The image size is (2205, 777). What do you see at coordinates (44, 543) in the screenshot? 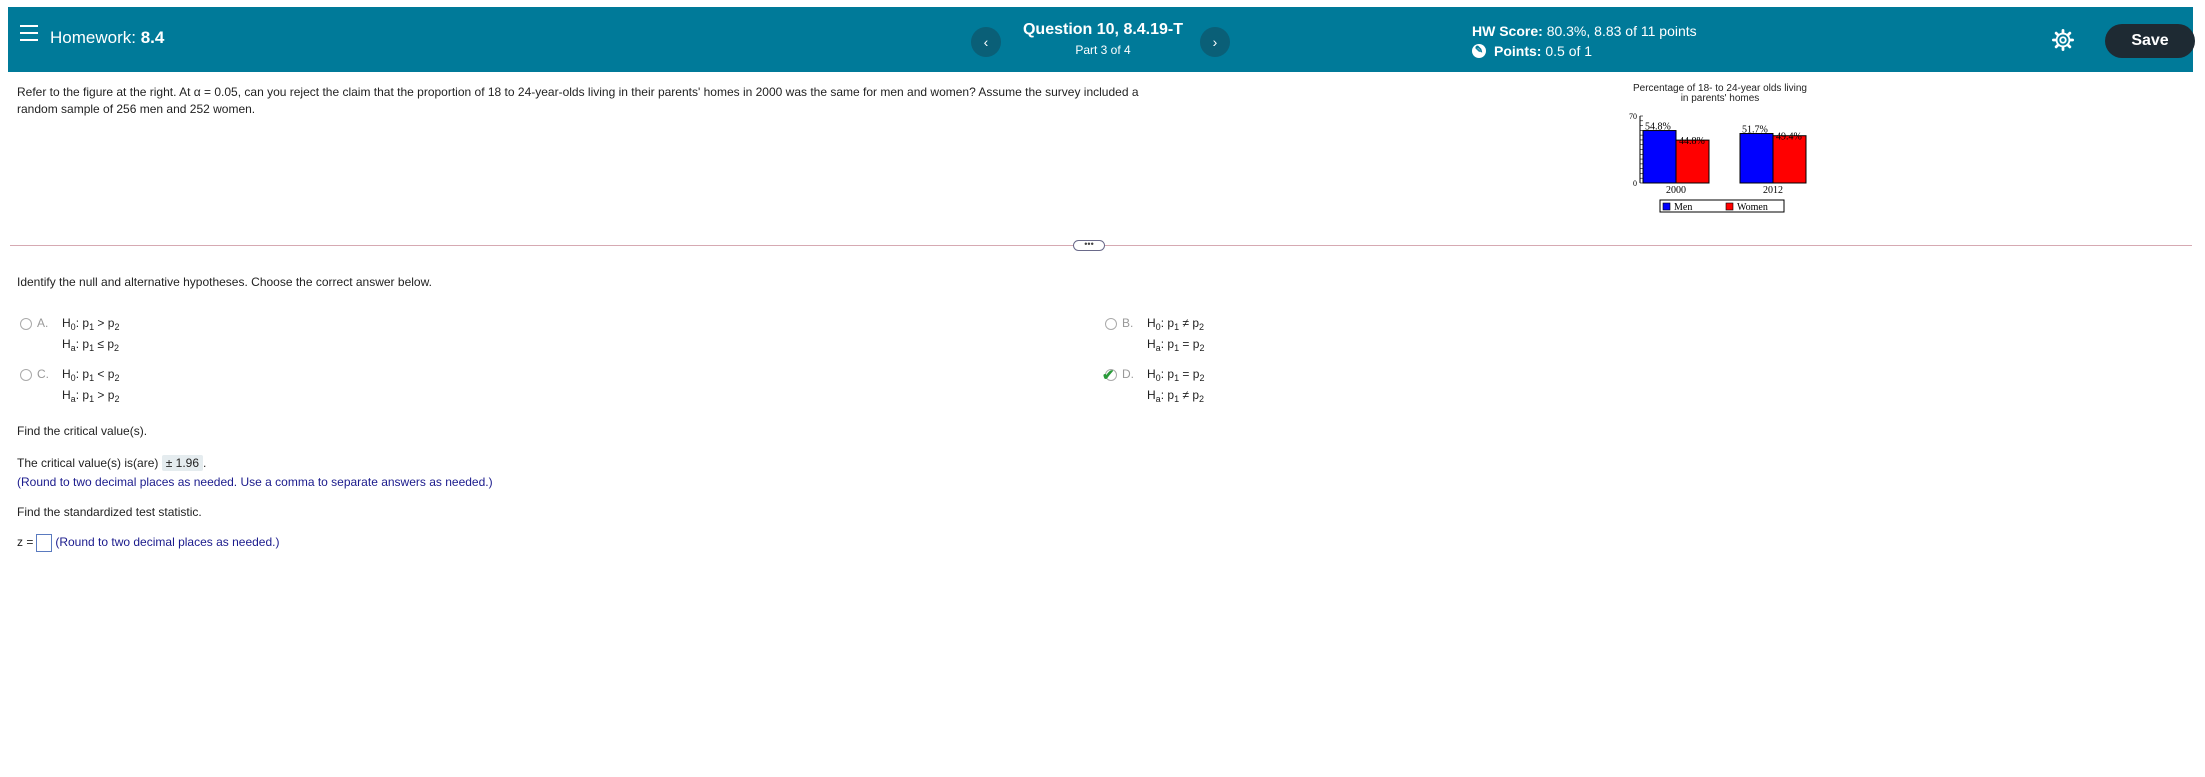
I see `z-input` at bounding box center [44, 543].